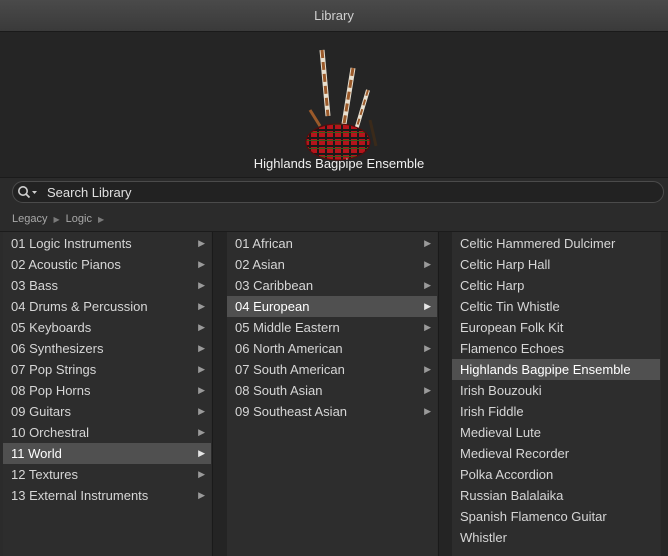 This screenshot has height=556, width=668. What do you see at coordinates (483, 537) in the screenshot?
I see `patch-item-label: Whistler` at bounding box center [483, 537].